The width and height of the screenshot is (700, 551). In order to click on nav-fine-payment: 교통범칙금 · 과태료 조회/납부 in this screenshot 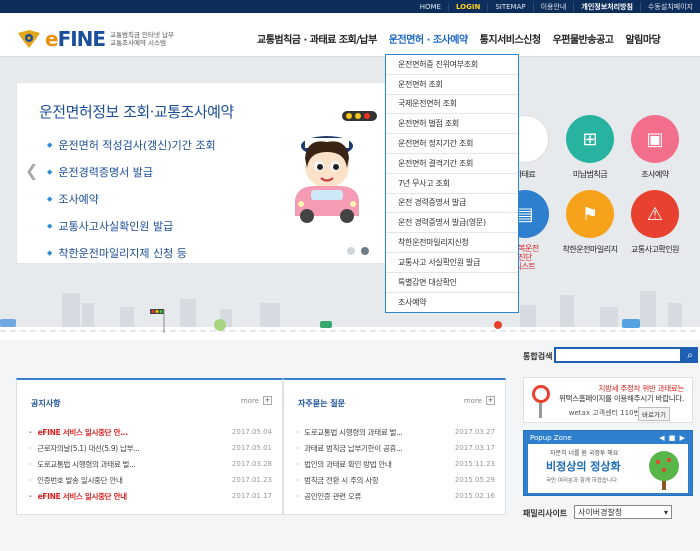, I will do `click(317, 38)`.